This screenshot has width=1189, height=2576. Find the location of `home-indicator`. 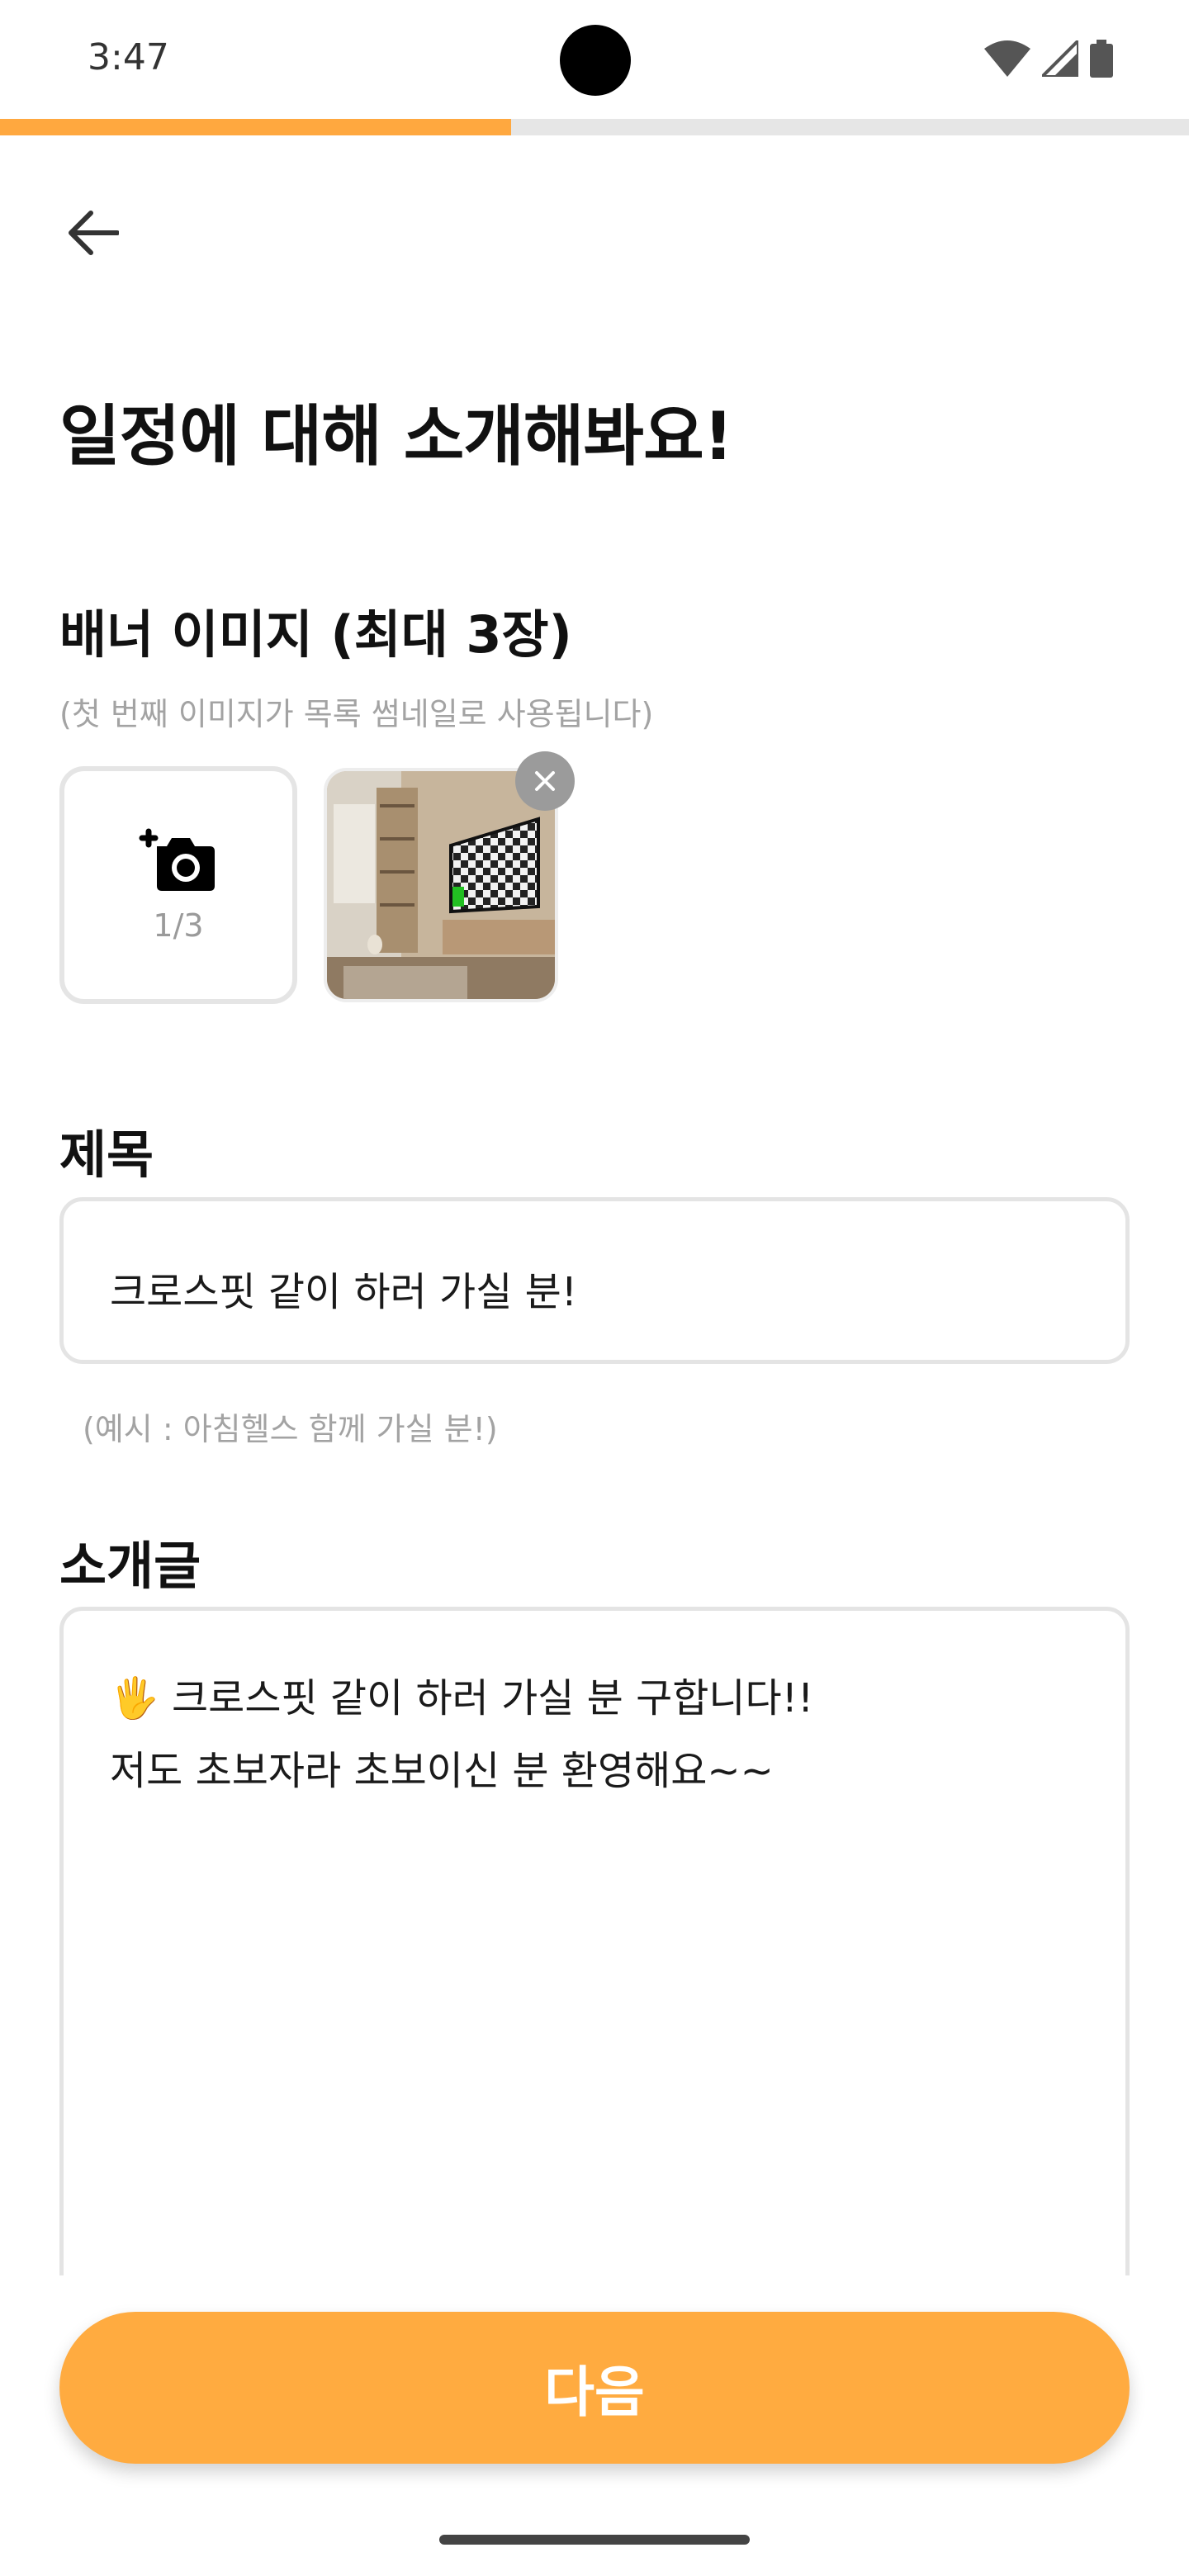

home-indicator is located at coordinates (594, 2540).